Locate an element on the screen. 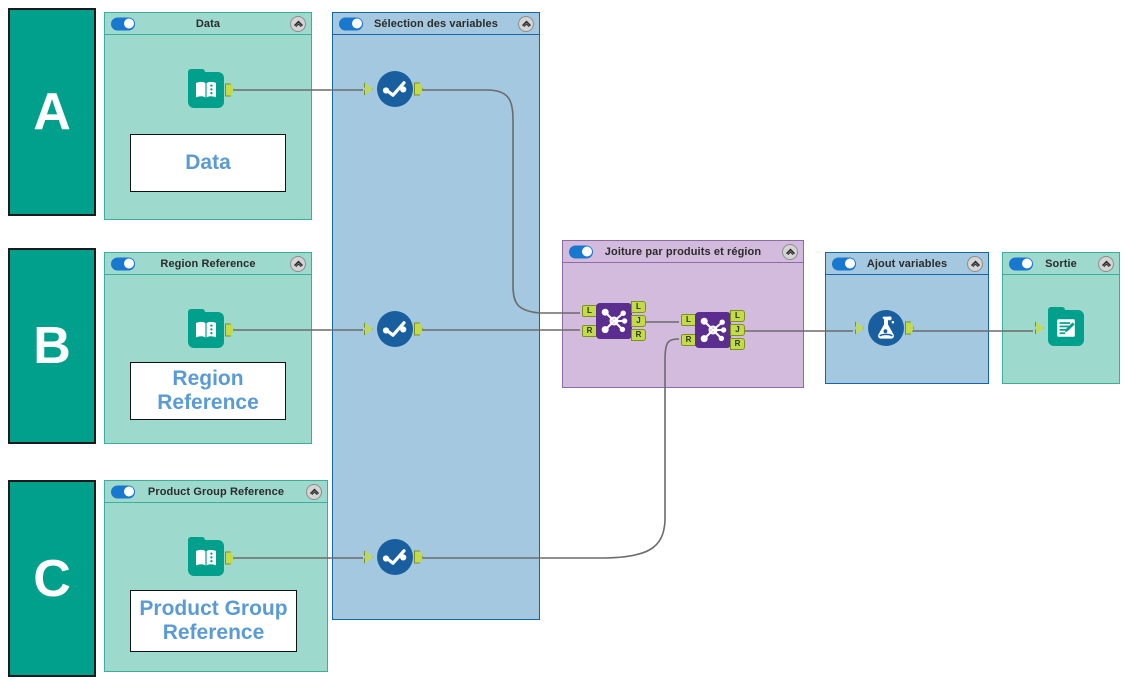  node-joiner-1: L R L J R is located at coordinates (614, 321).